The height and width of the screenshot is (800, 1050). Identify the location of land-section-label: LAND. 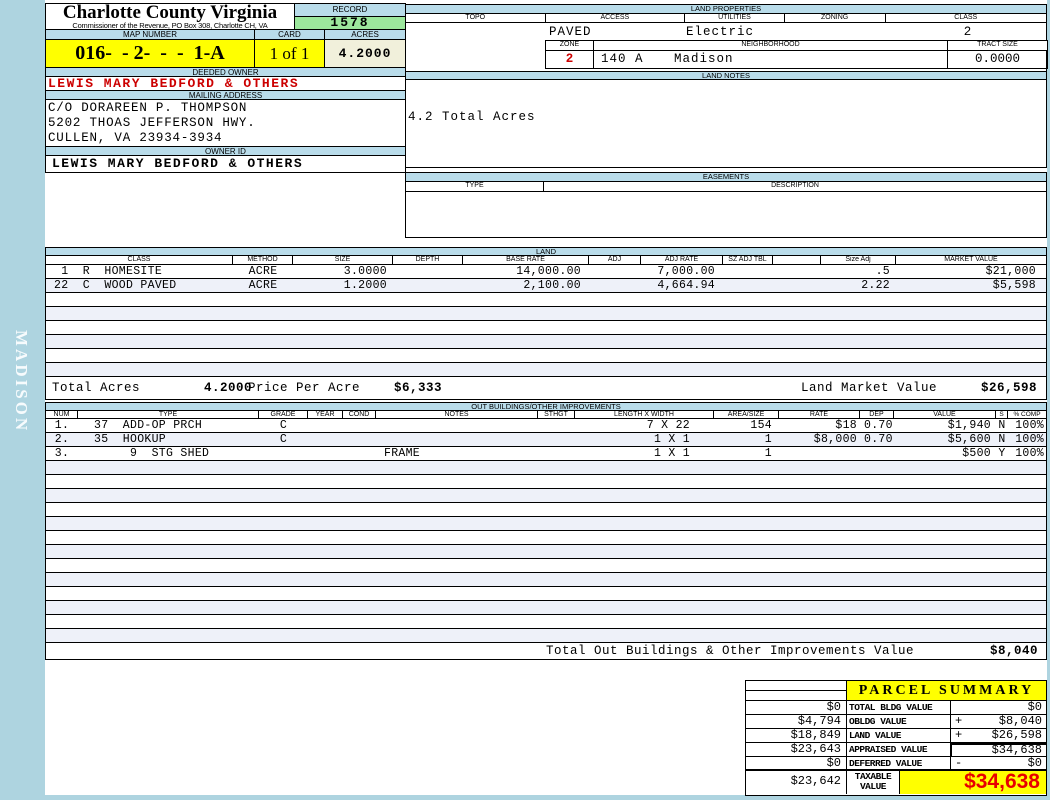
(546, 252).